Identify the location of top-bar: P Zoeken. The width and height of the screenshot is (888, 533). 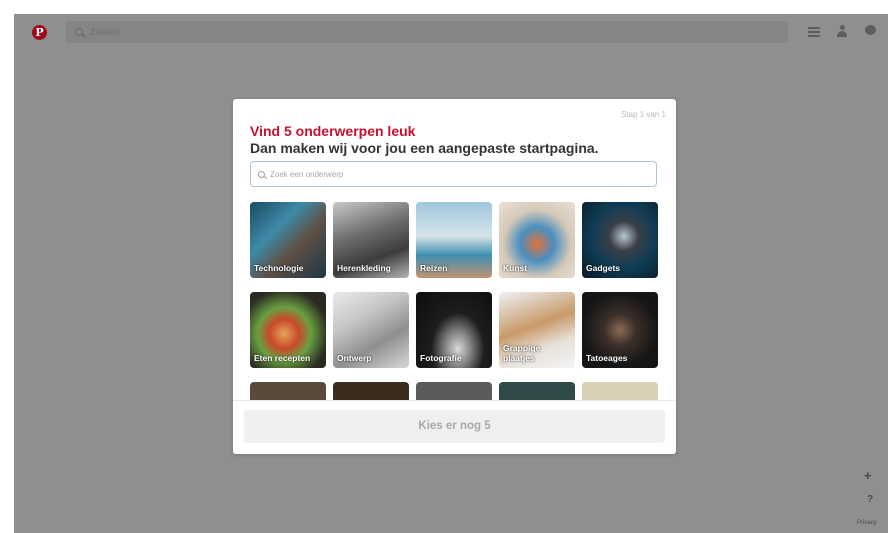
(451, 32).